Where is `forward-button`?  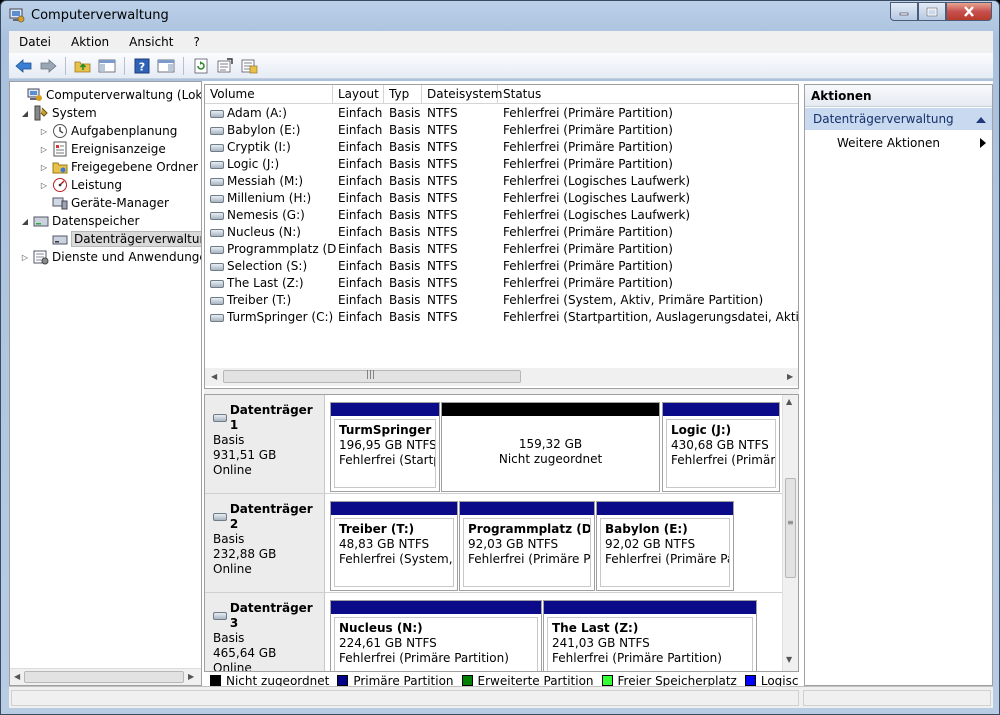 forward-button is located at coordinates (48, 66).